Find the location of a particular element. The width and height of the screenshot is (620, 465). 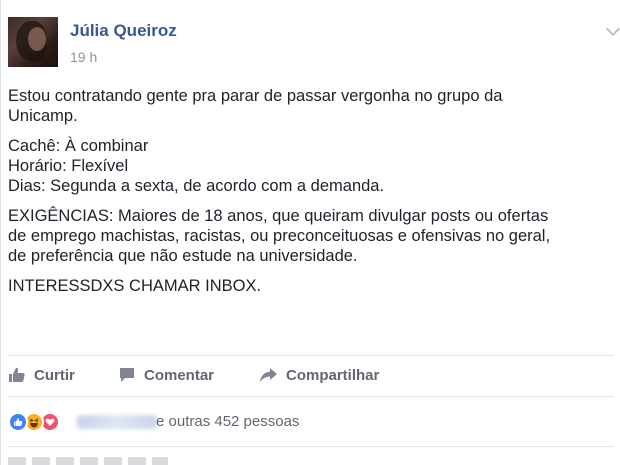

reactor-name-redacted is located at coordinates (117, 422).